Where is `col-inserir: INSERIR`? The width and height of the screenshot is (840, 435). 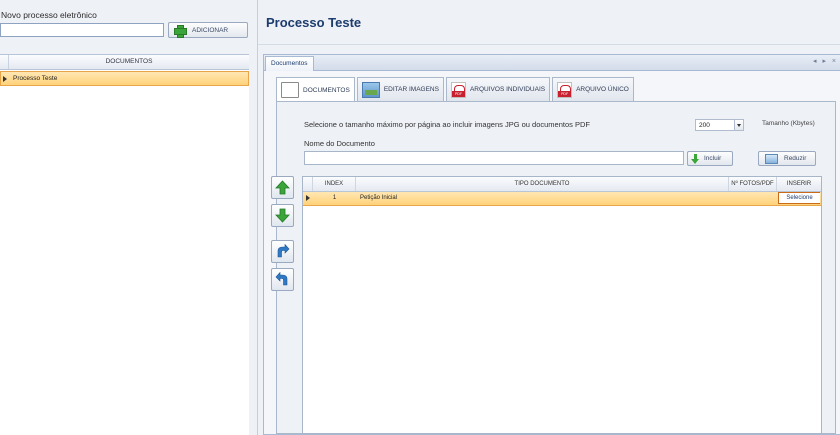 col-inserir: INSERIR is located at coordinates (799, 184).